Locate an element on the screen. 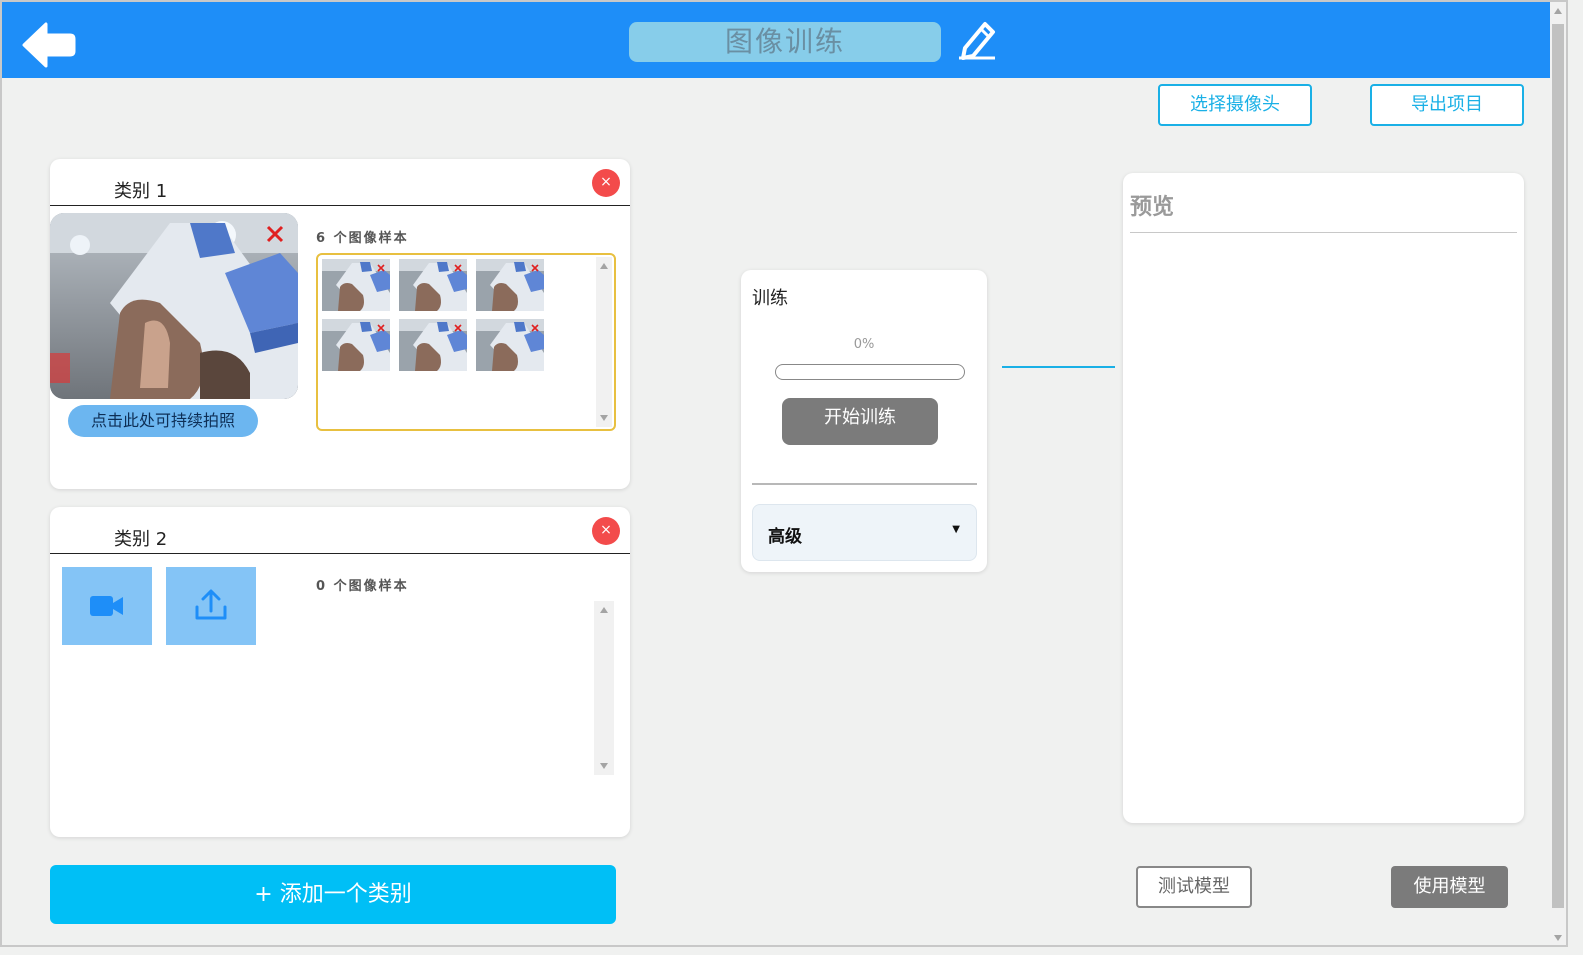  add-class-button: + 添加一个类别 is located at coordinates (333, 894).